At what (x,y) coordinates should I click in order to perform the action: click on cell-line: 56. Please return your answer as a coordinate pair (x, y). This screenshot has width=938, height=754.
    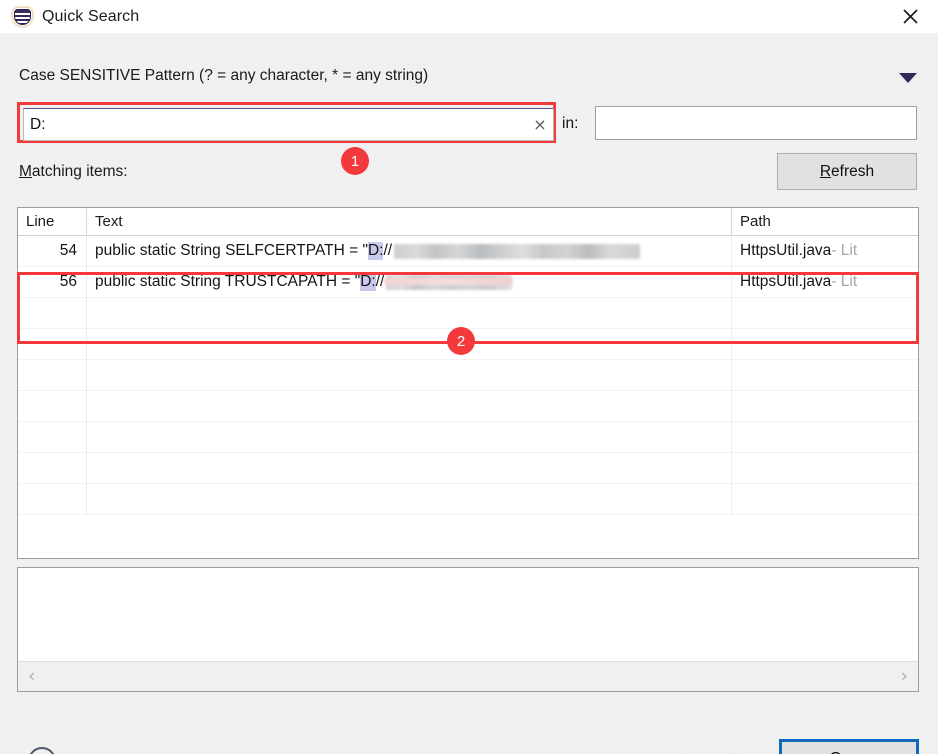
    Looking at the image, I should click on (52, 282).